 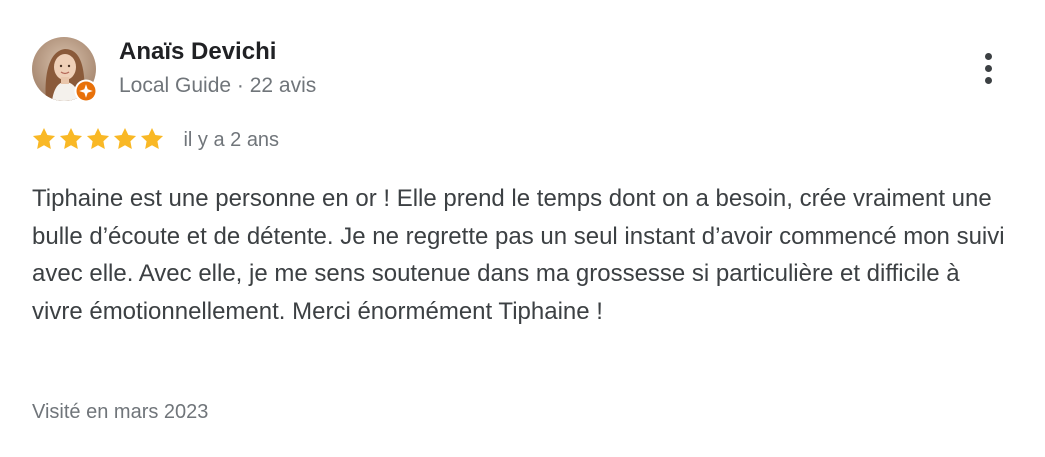 I want to click on author-name: Anaïs Devichi, so click(x=197, y=52).